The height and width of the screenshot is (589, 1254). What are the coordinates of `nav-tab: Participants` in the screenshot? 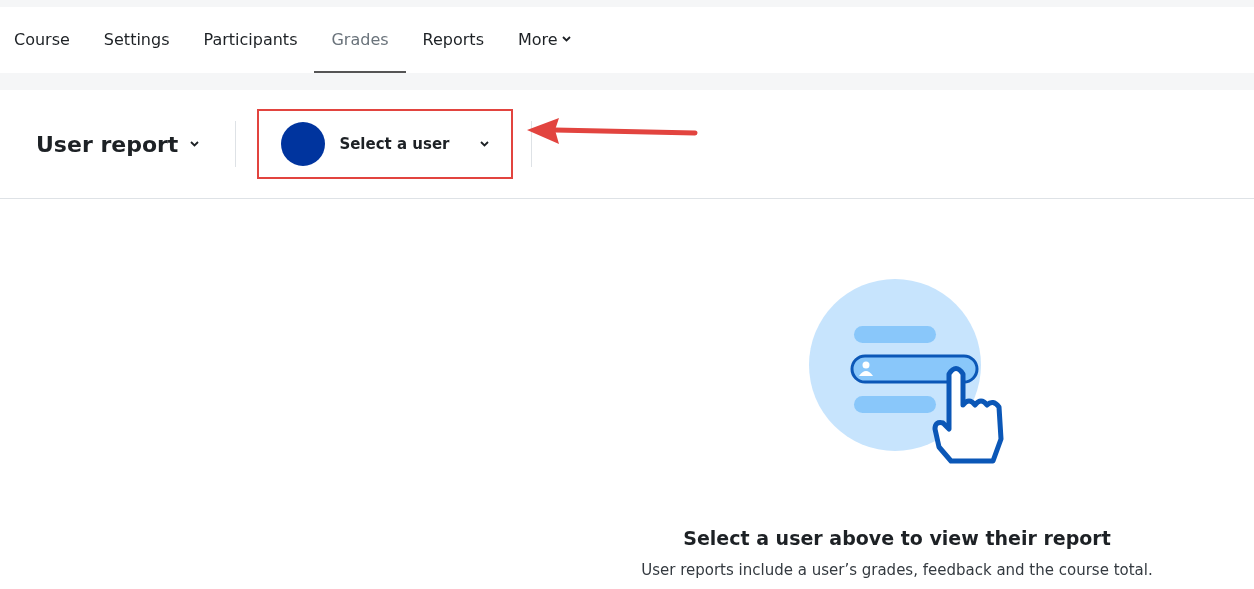 It's located at (250, 40).